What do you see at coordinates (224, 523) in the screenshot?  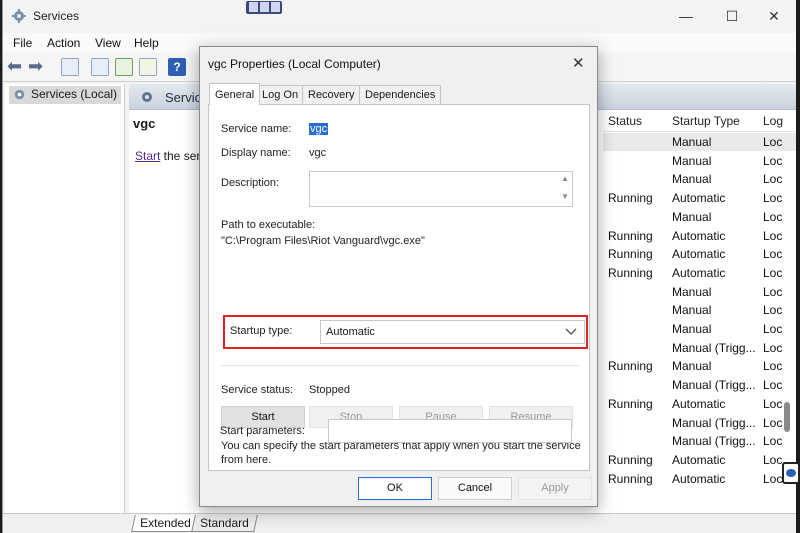 I see `tab-standard: Standard` at bounding box center [224, 523].